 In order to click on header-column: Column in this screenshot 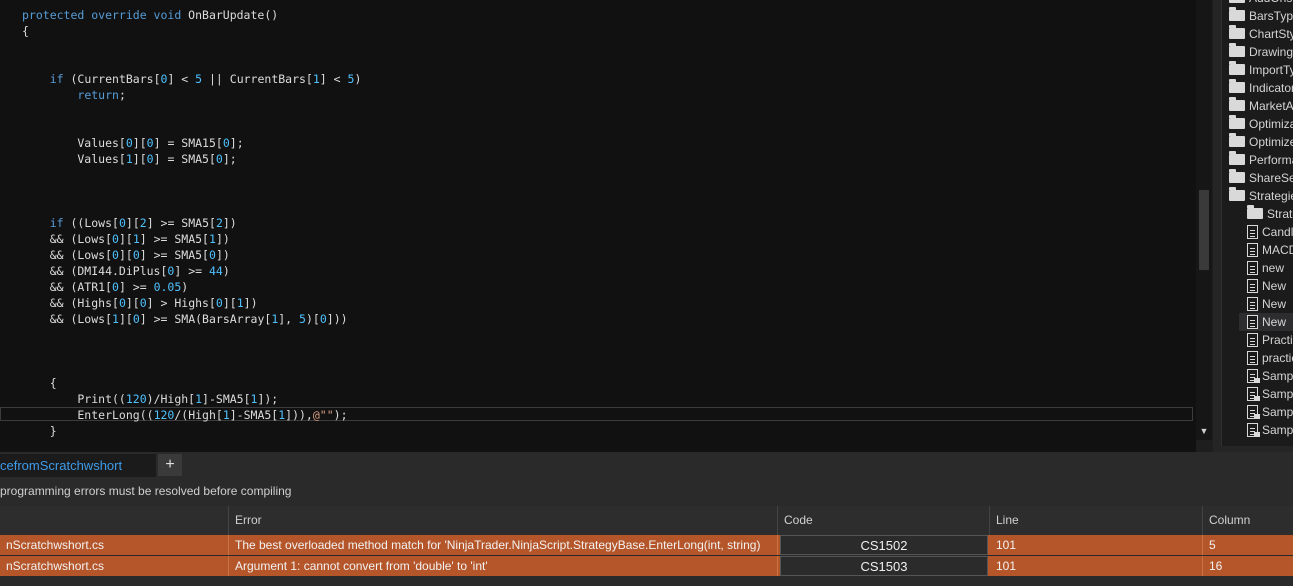, I will do `click(1248, 520)`.